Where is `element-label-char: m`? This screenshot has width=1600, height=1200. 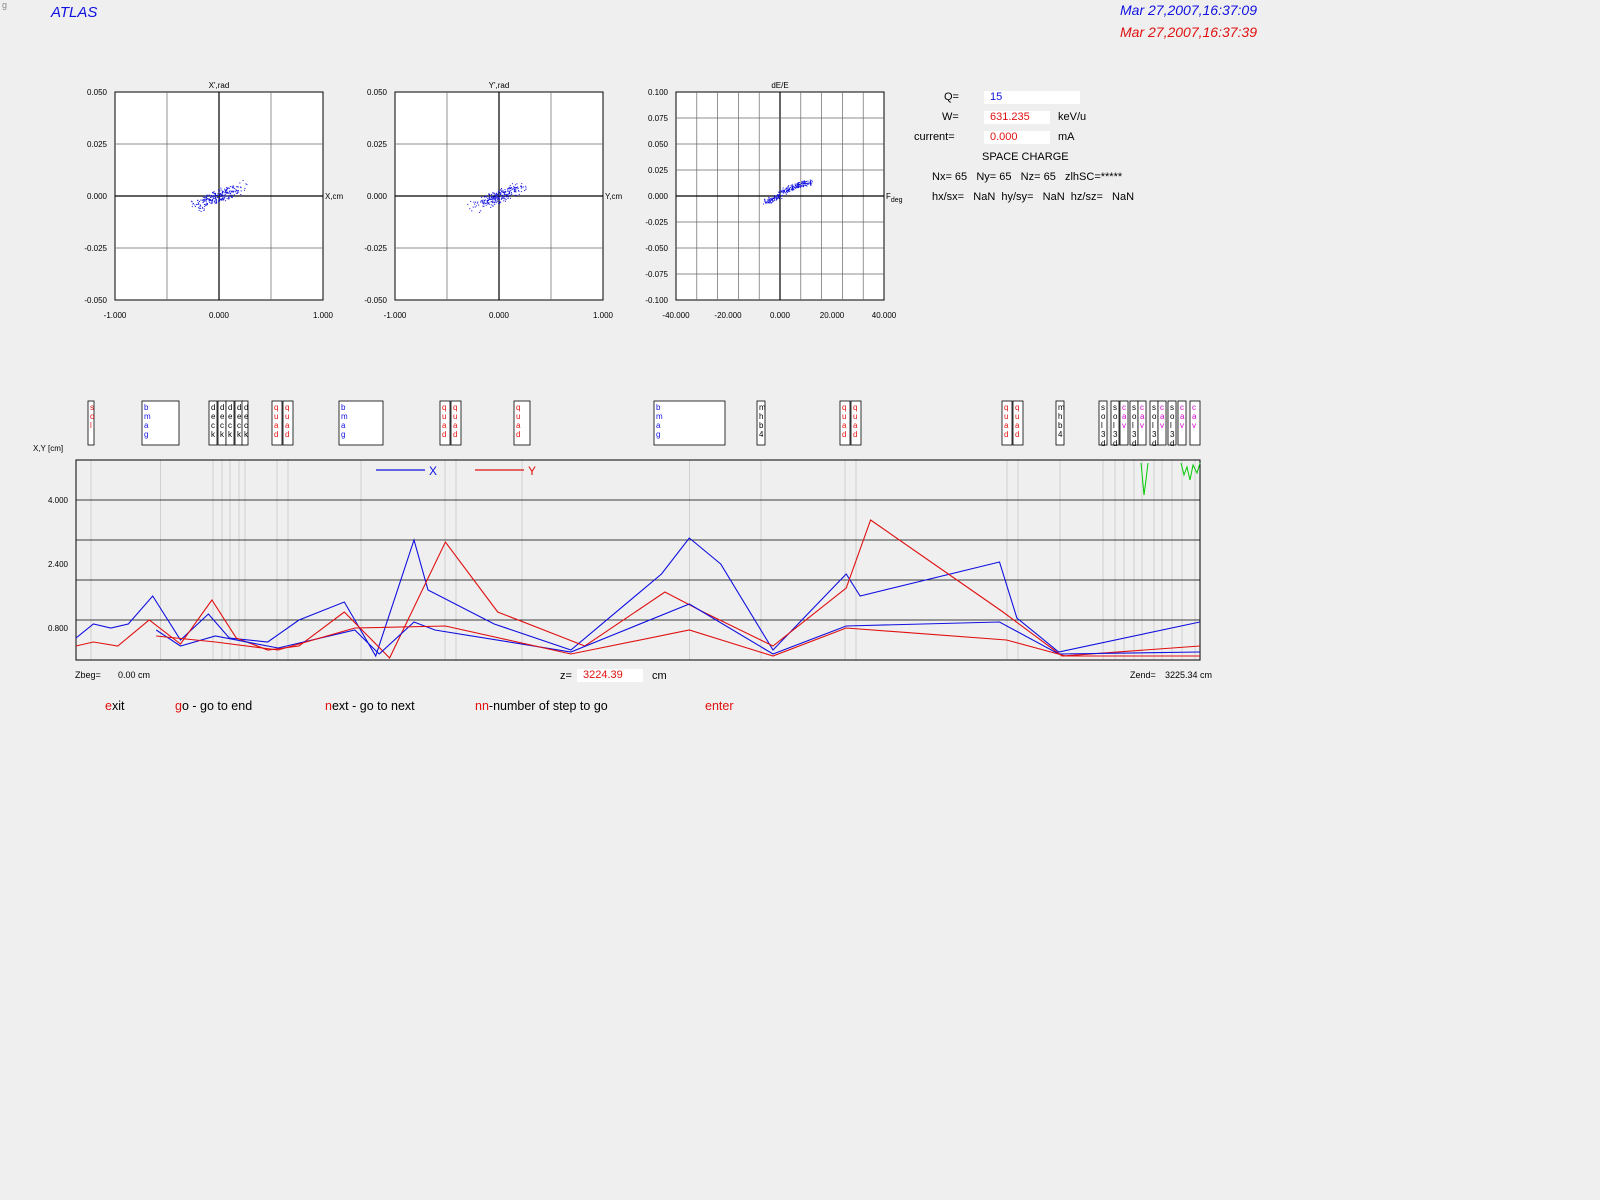 element-label-char: m is located at coordinates (344, 416).